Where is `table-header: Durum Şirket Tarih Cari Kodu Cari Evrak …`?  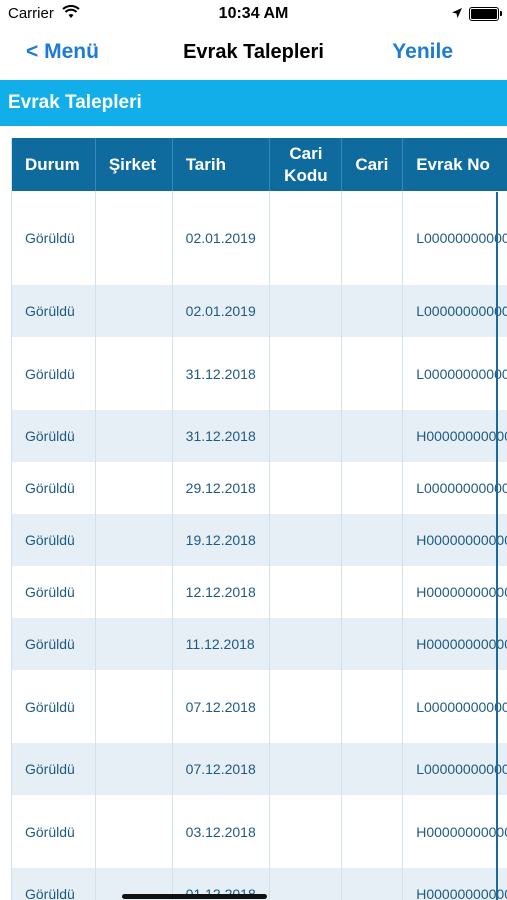 table-header: Durum Şirket Tarih Cari Kodu Cari Evrak … is located at coordinates (259, 164).